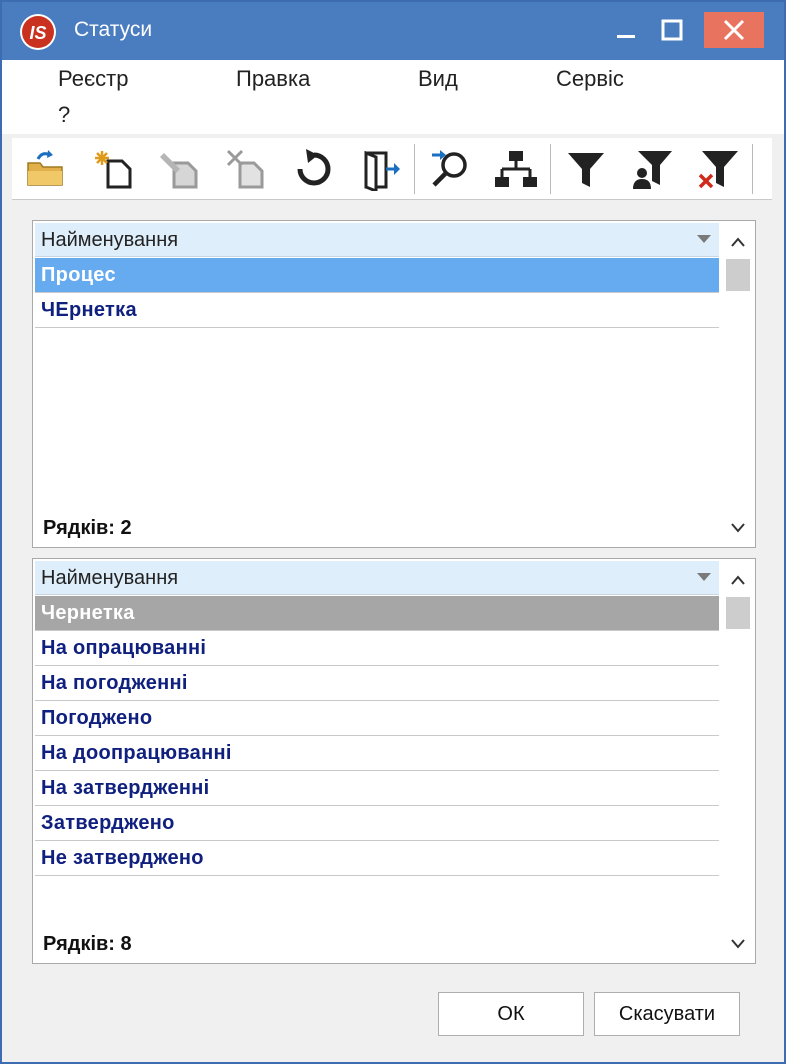 This screenshot has width=786, height=1064. Describe the element at coordinates (87, 944) in the screenshot. I see `row-count-label: Рядків: 8` at that location.